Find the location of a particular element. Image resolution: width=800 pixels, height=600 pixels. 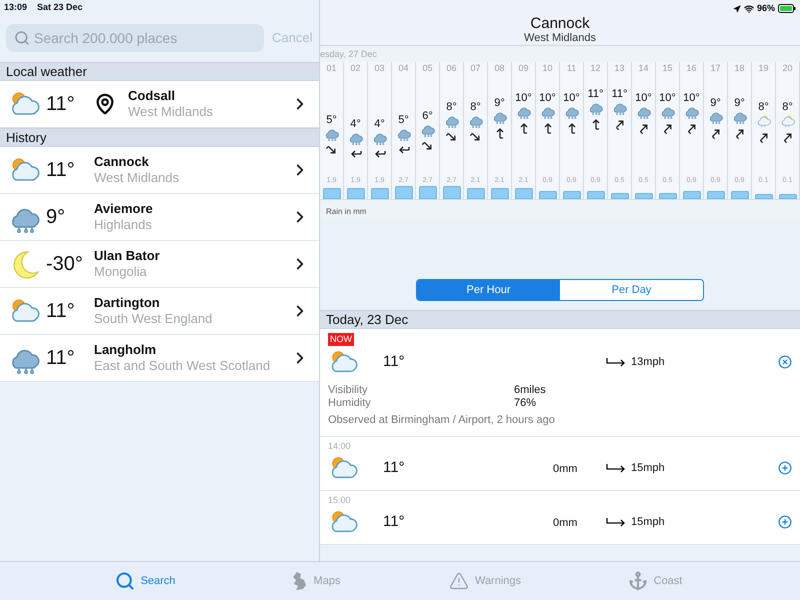

location-arrow-icon is located at coordinates (736, 8).